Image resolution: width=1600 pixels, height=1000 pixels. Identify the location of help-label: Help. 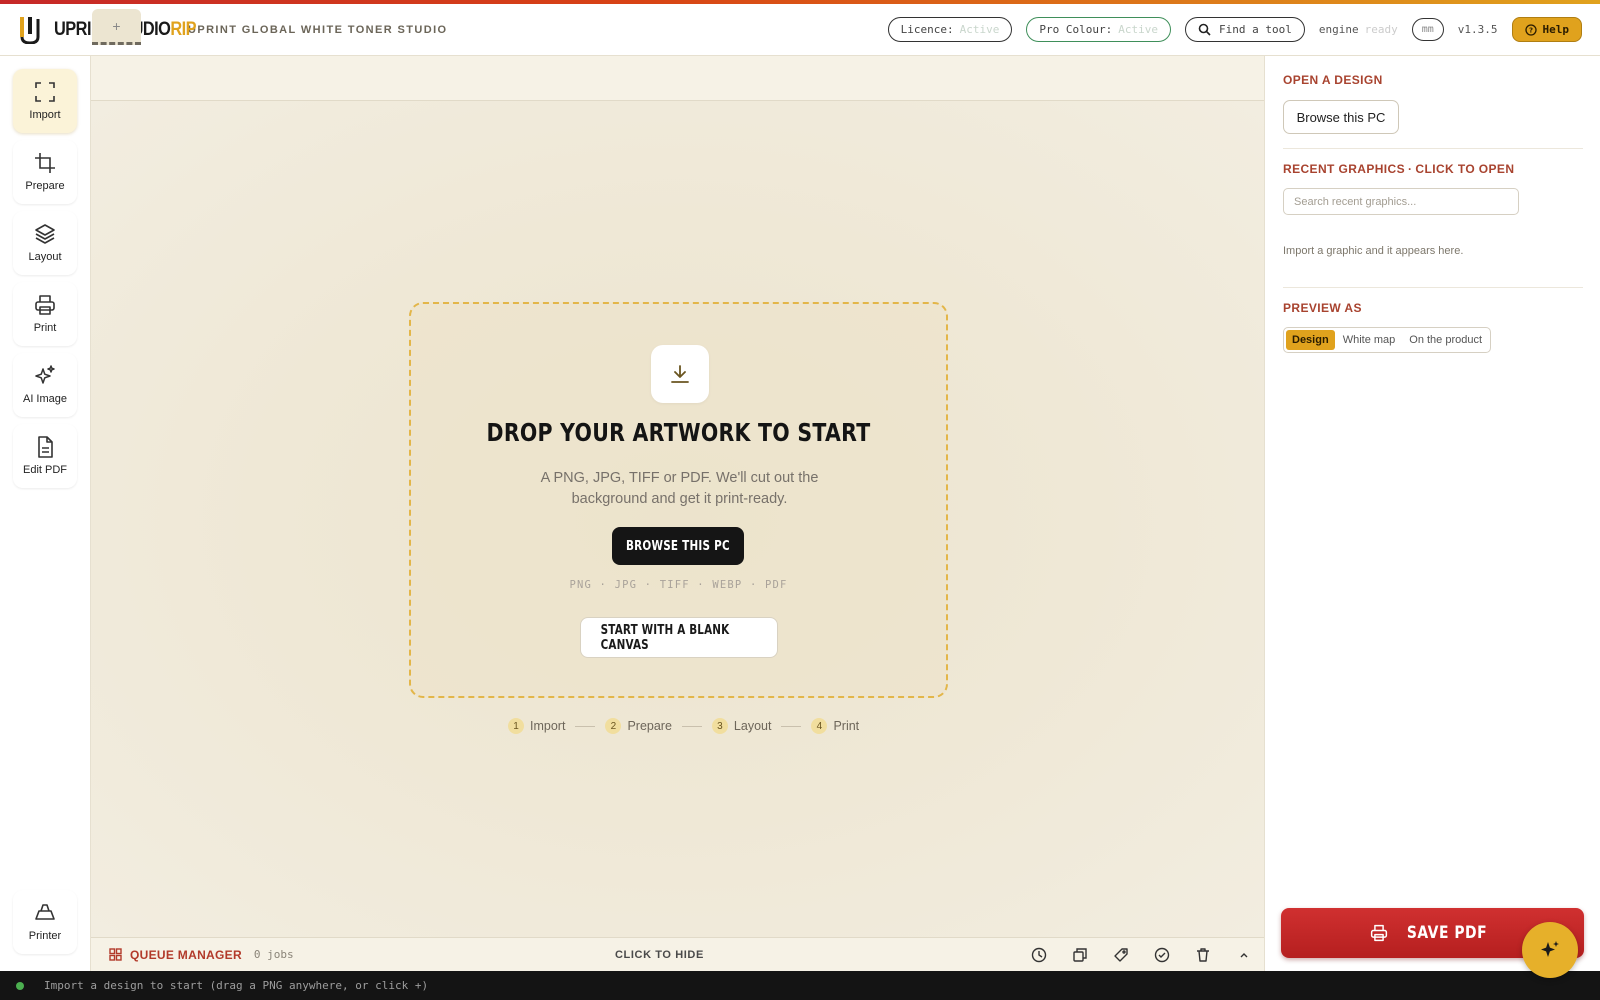
(1556, 29).